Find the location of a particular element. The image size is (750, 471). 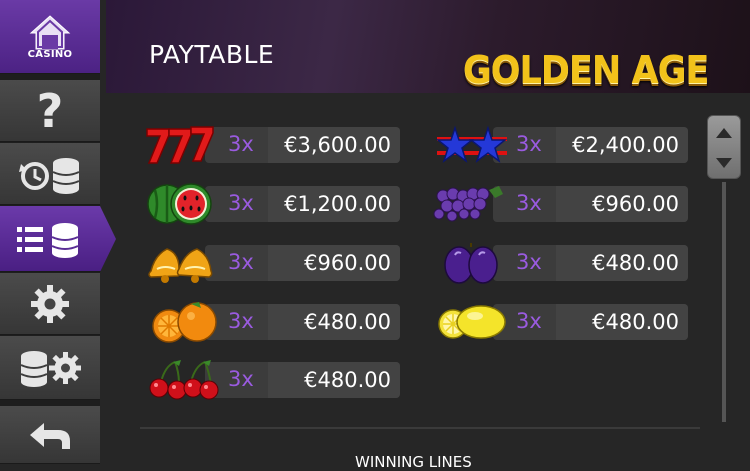

bells-icon is located at coordinates (180, 265).